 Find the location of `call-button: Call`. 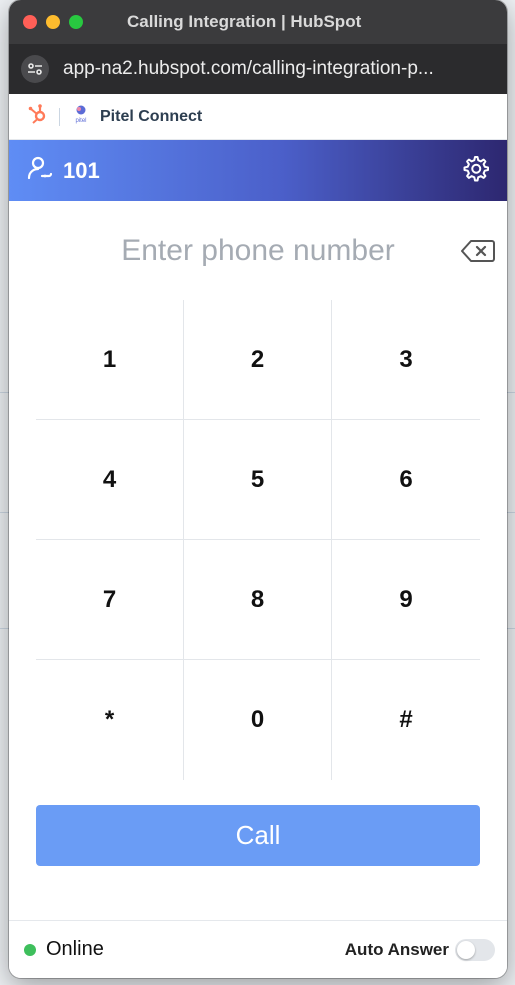

call-button: Call is located at coordinates (258, 835).